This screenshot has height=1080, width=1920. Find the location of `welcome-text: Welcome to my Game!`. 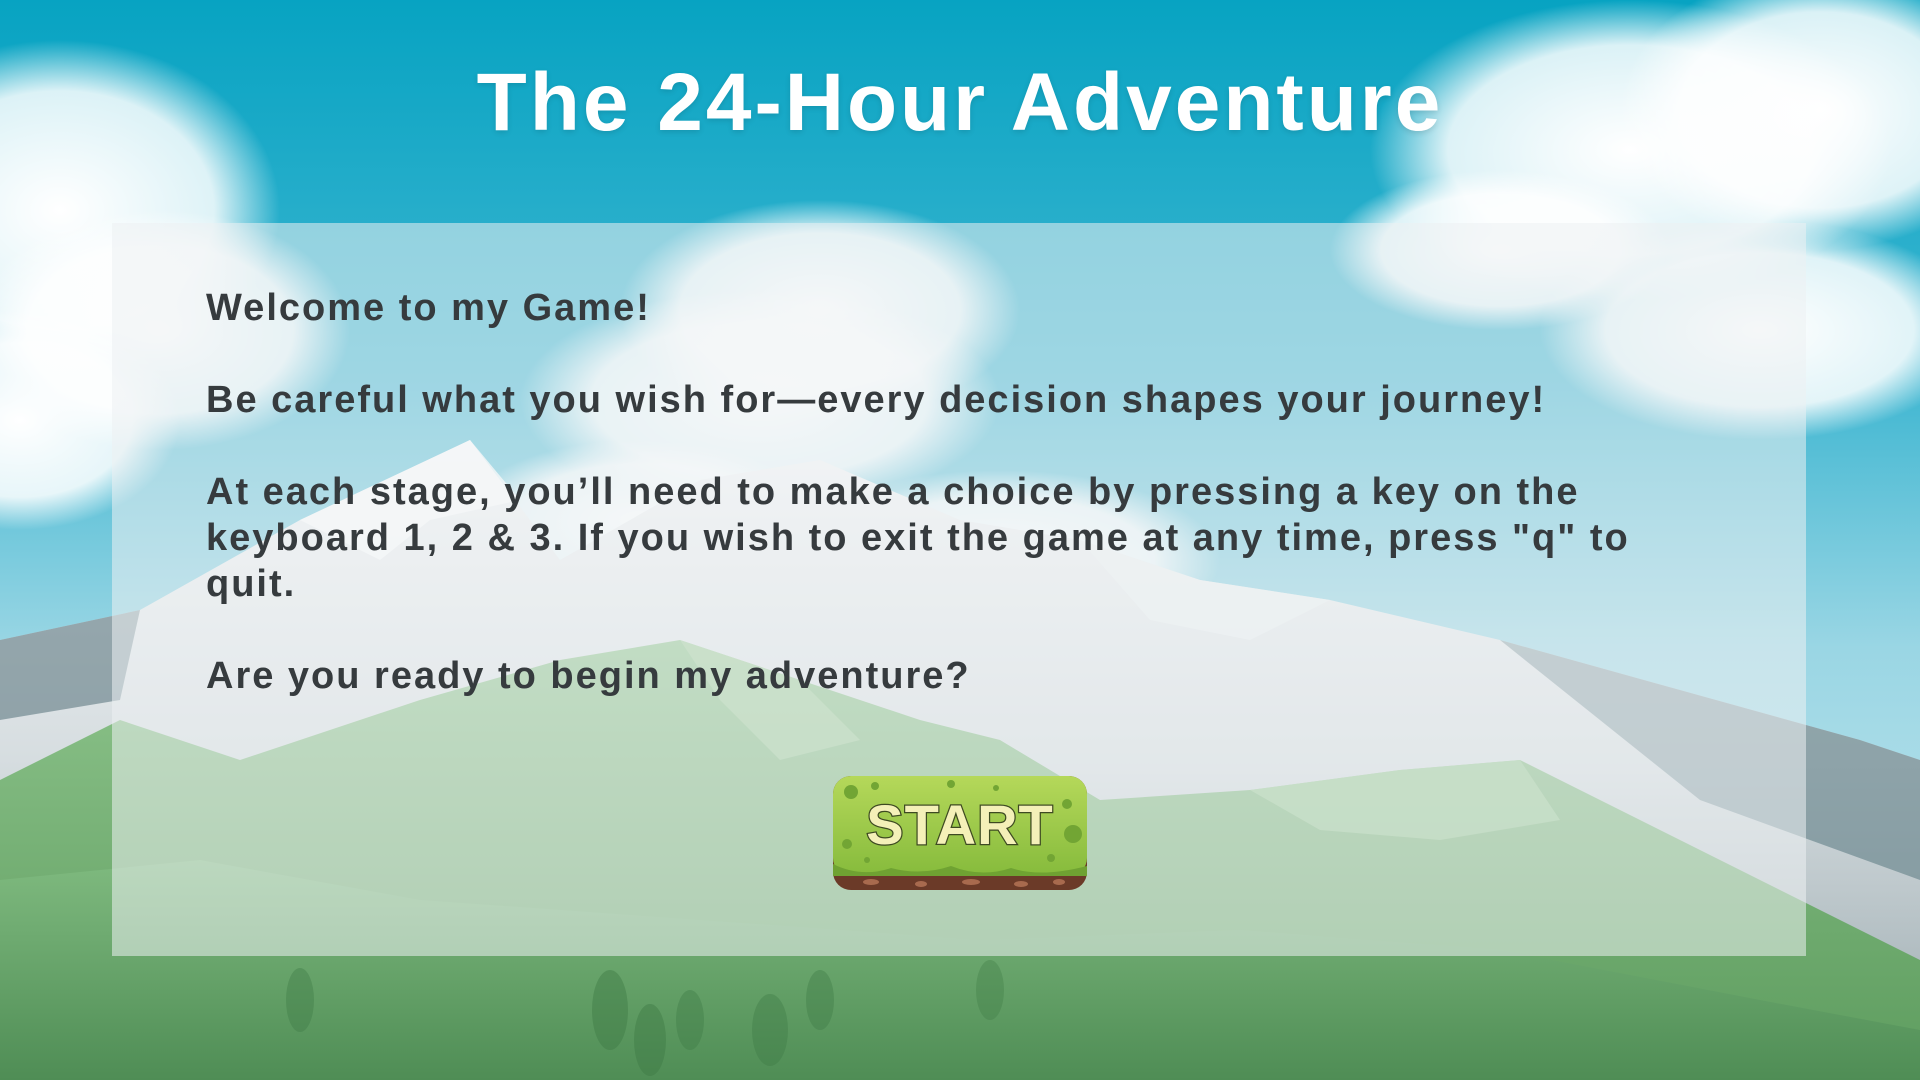

welcome-text: Welcome to my Game! is located at coordinates (428, 308).